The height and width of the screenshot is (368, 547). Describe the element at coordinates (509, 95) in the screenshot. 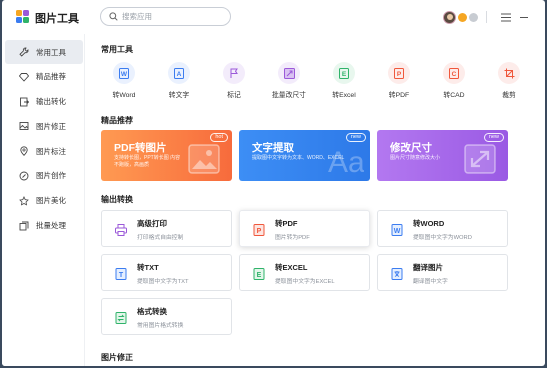

I see `tool-label: 裁剪` at that location.